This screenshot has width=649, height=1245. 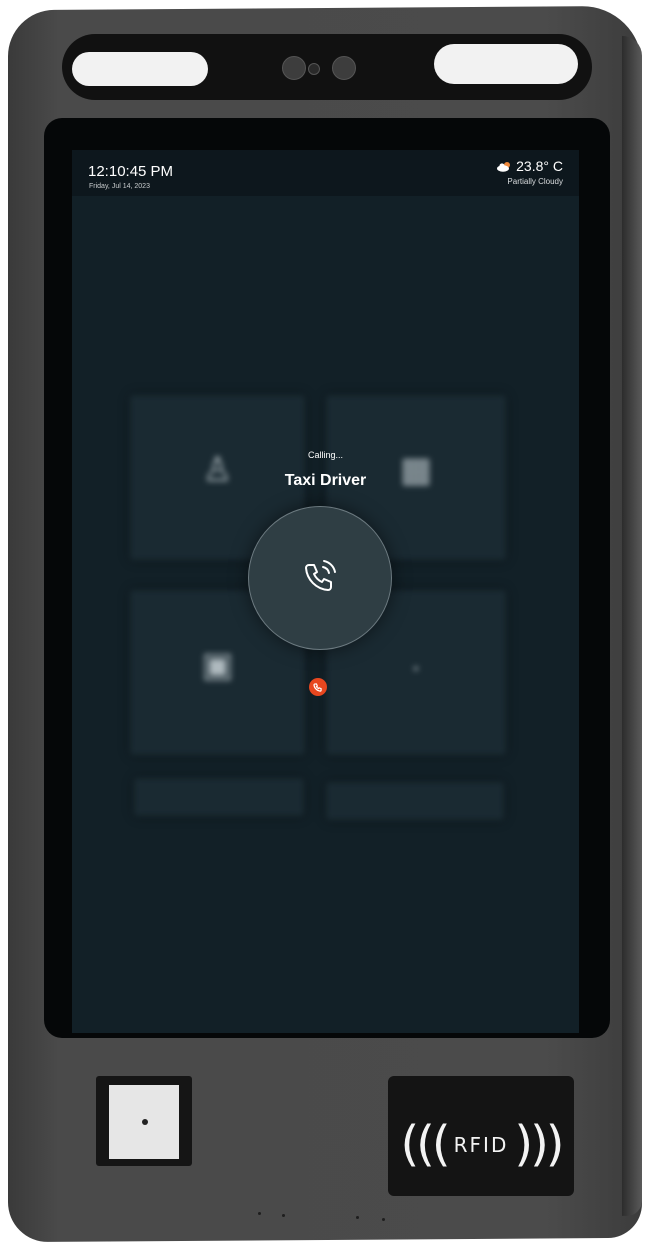 I want to click on call-indicator, so click(x=320, y=578).